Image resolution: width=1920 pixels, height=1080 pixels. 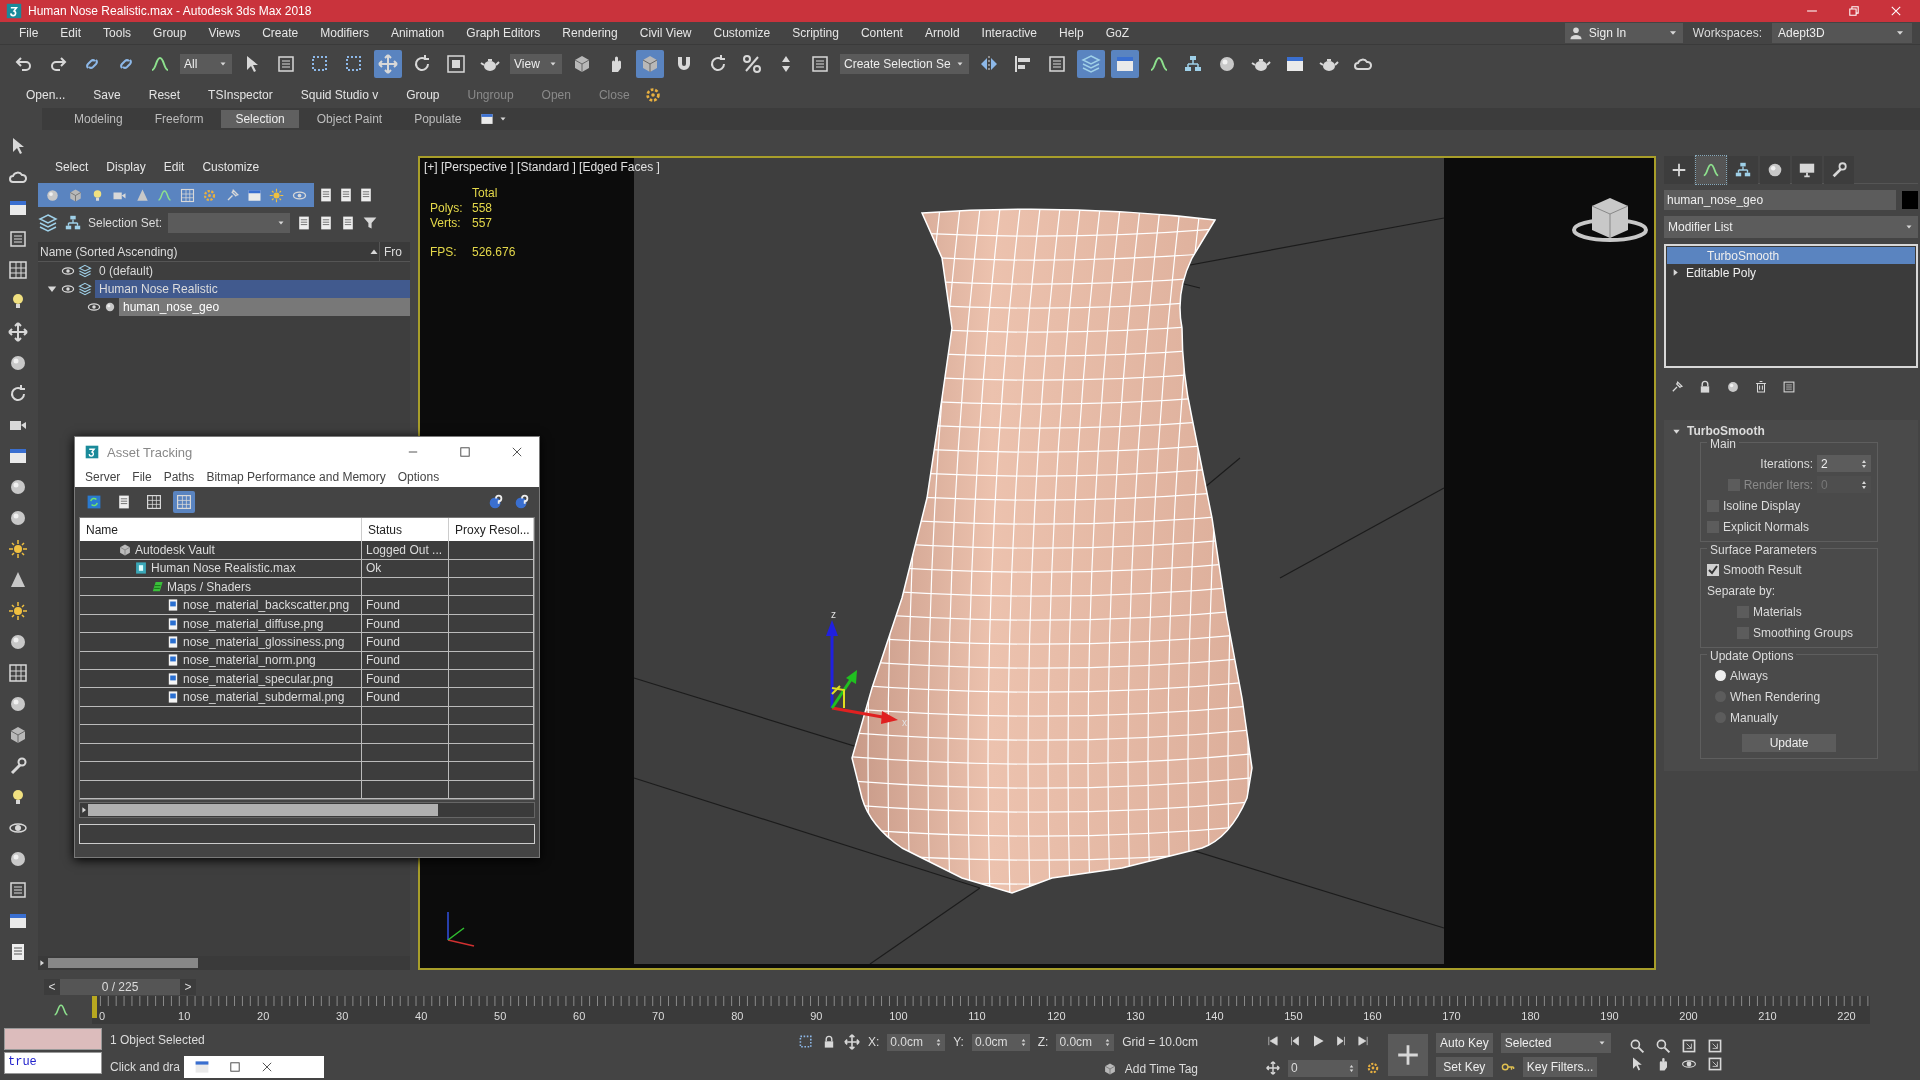 I want to click on toolbar-button: Reset, so click(x=164, y=95).